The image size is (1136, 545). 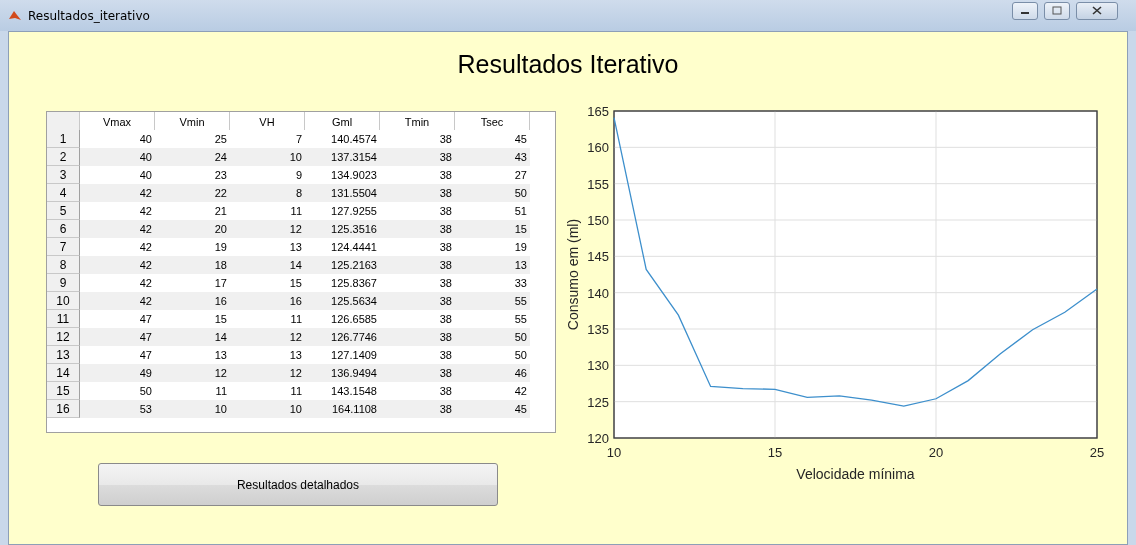 I want to click on row-header: 3, so click(x=63, y=175).